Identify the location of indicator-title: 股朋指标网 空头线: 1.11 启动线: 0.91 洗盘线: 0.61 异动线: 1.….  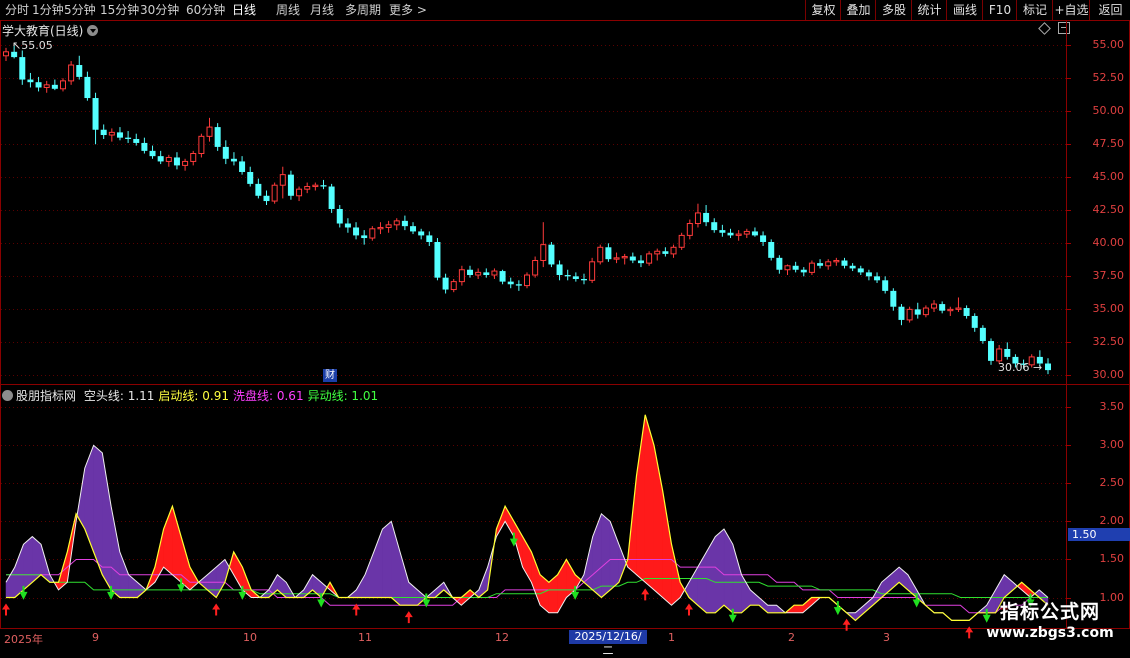
(194, 395).